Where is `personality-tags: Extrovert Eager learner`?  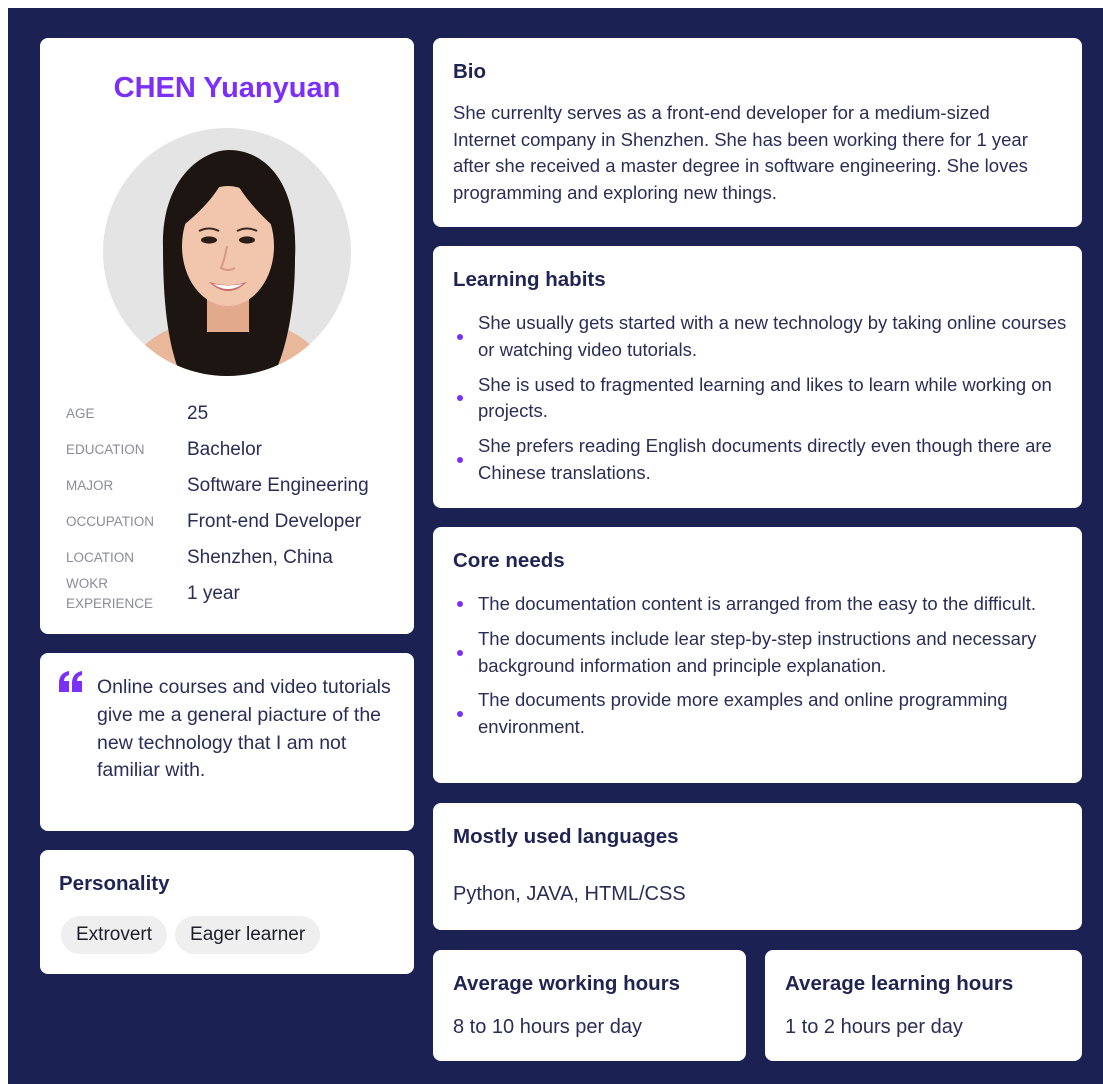
personality-tags: Extrovert Eager learner is located at coordinates (191, 935).